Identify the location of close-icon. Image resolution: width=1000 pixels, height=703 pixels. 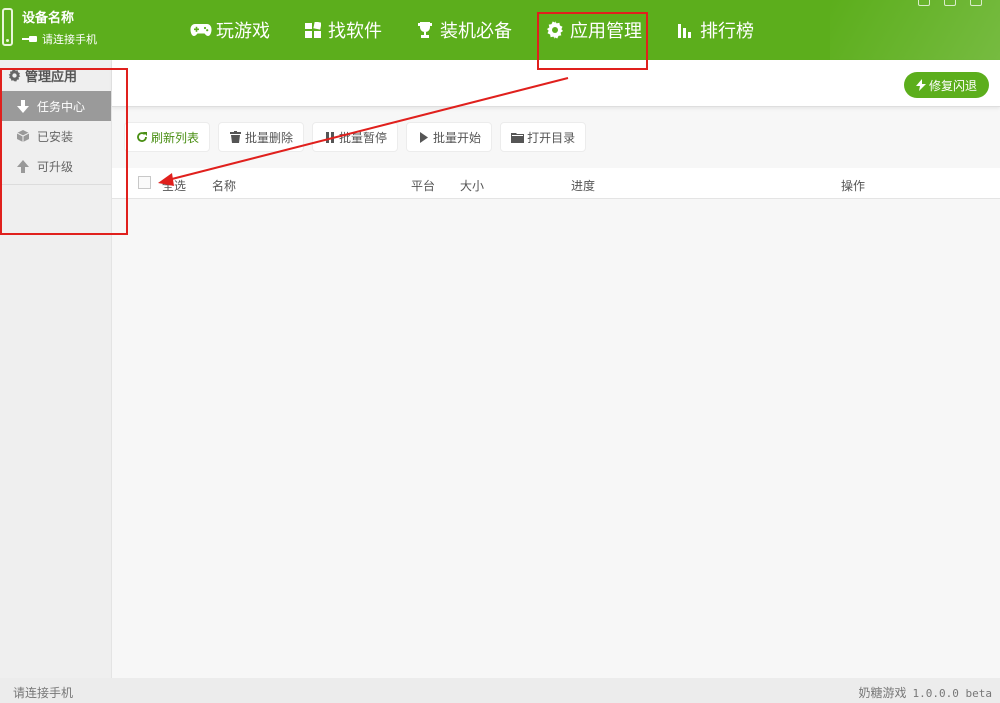
(976, 3).